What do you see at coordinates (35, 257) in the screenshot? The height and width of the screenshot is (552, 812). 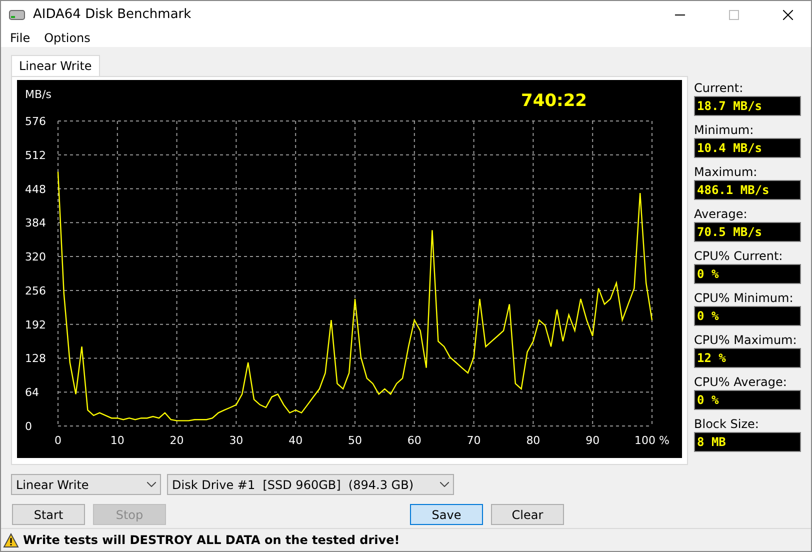 I see `y-tick-label: 320` at bounding box center [35, 257].